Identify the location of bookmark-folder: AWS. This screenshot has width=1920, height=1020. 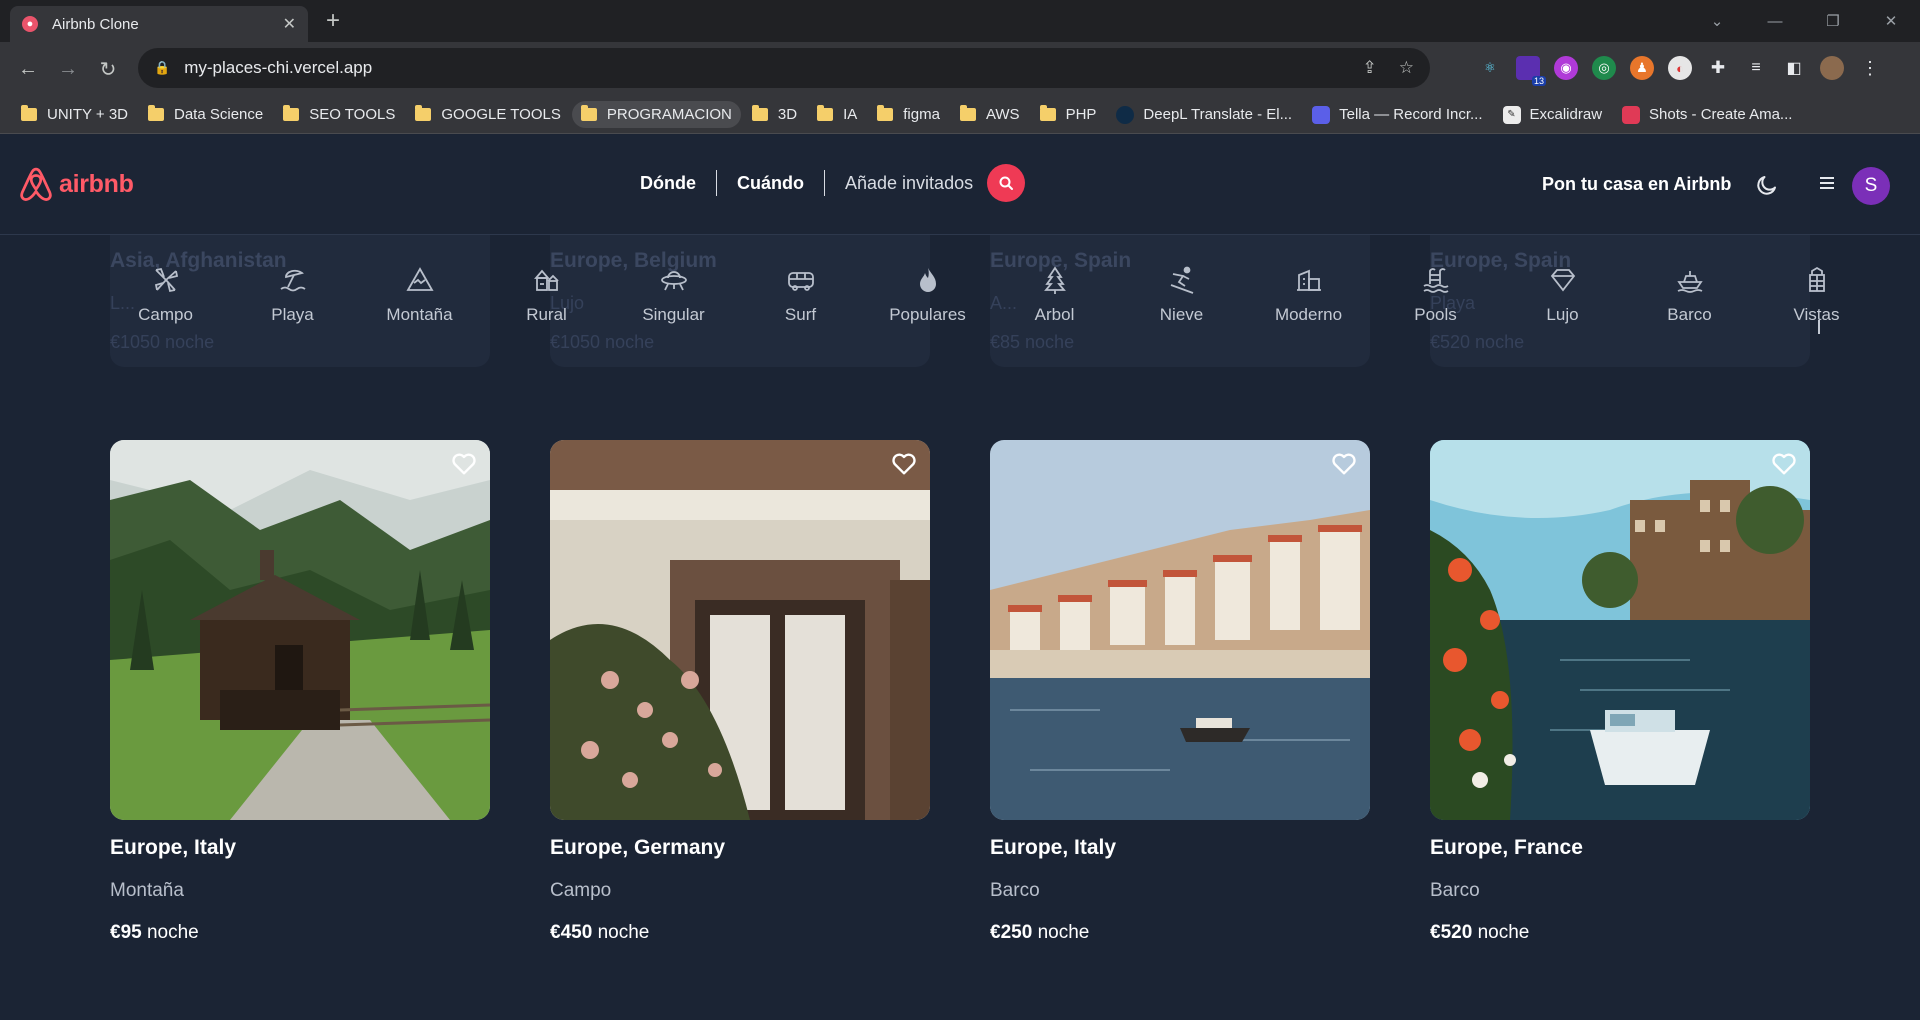
(990, 114).